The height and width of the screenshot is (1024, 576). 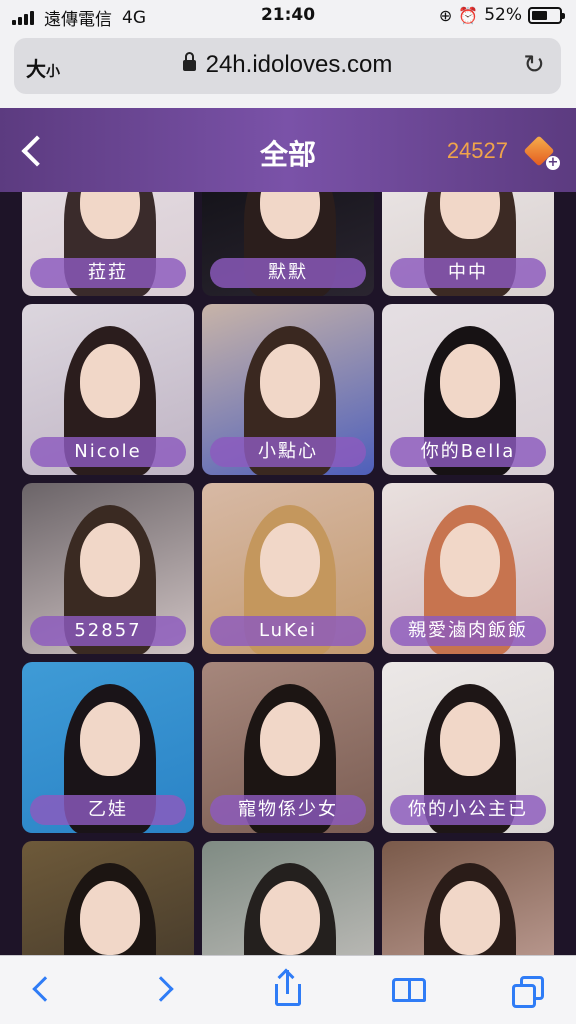 I want to click on url-field: 24h.idoloves.com, so click(x=287, y=65).